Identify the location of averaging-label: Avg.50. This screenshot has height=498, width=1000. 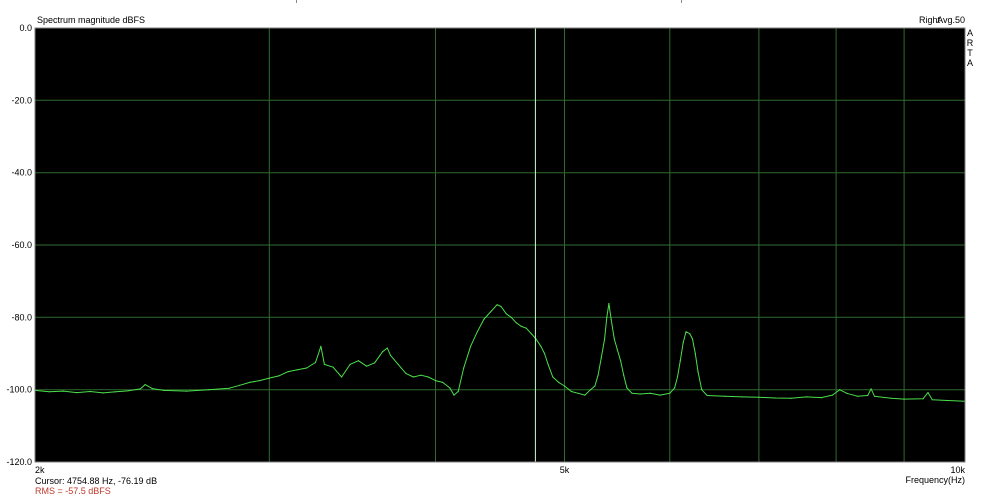
(951, 20).